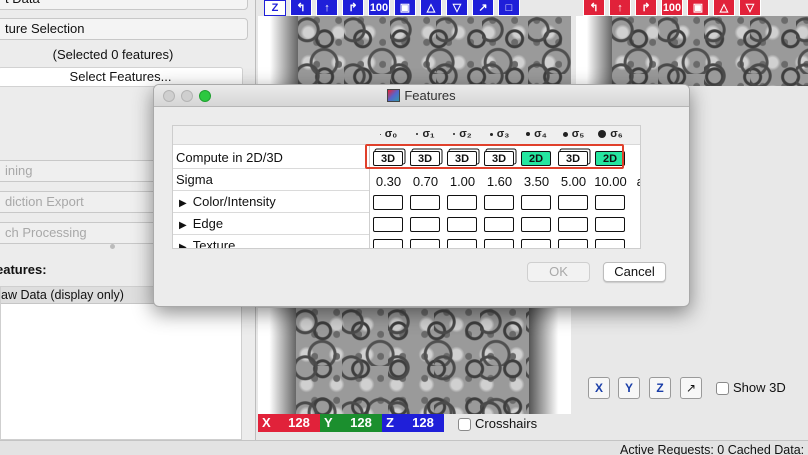 The height and width of the screenshot is (455, 808). Describe the element at coordinates (691, 388) in the screenshot. I see `maximize-icon: ↗` at that location.